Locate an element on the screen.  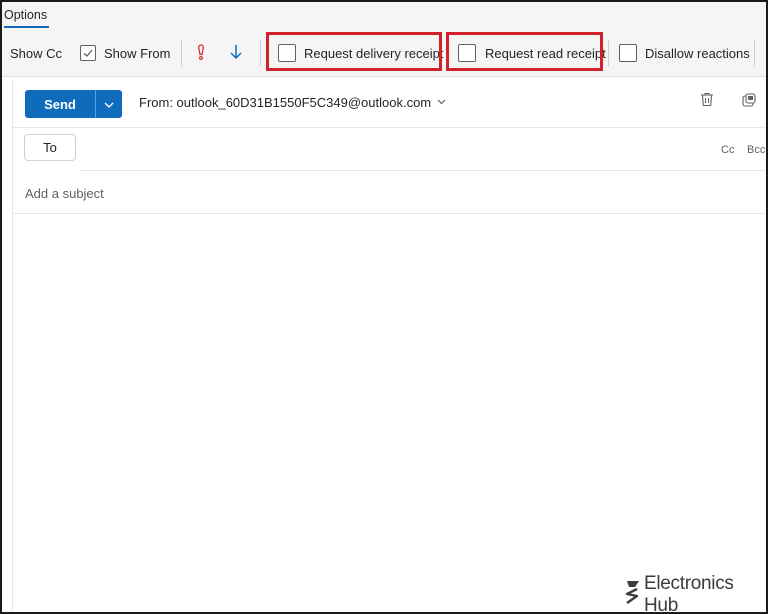
watermark-text: Electronics Hub is located at coordinates (689, 593).